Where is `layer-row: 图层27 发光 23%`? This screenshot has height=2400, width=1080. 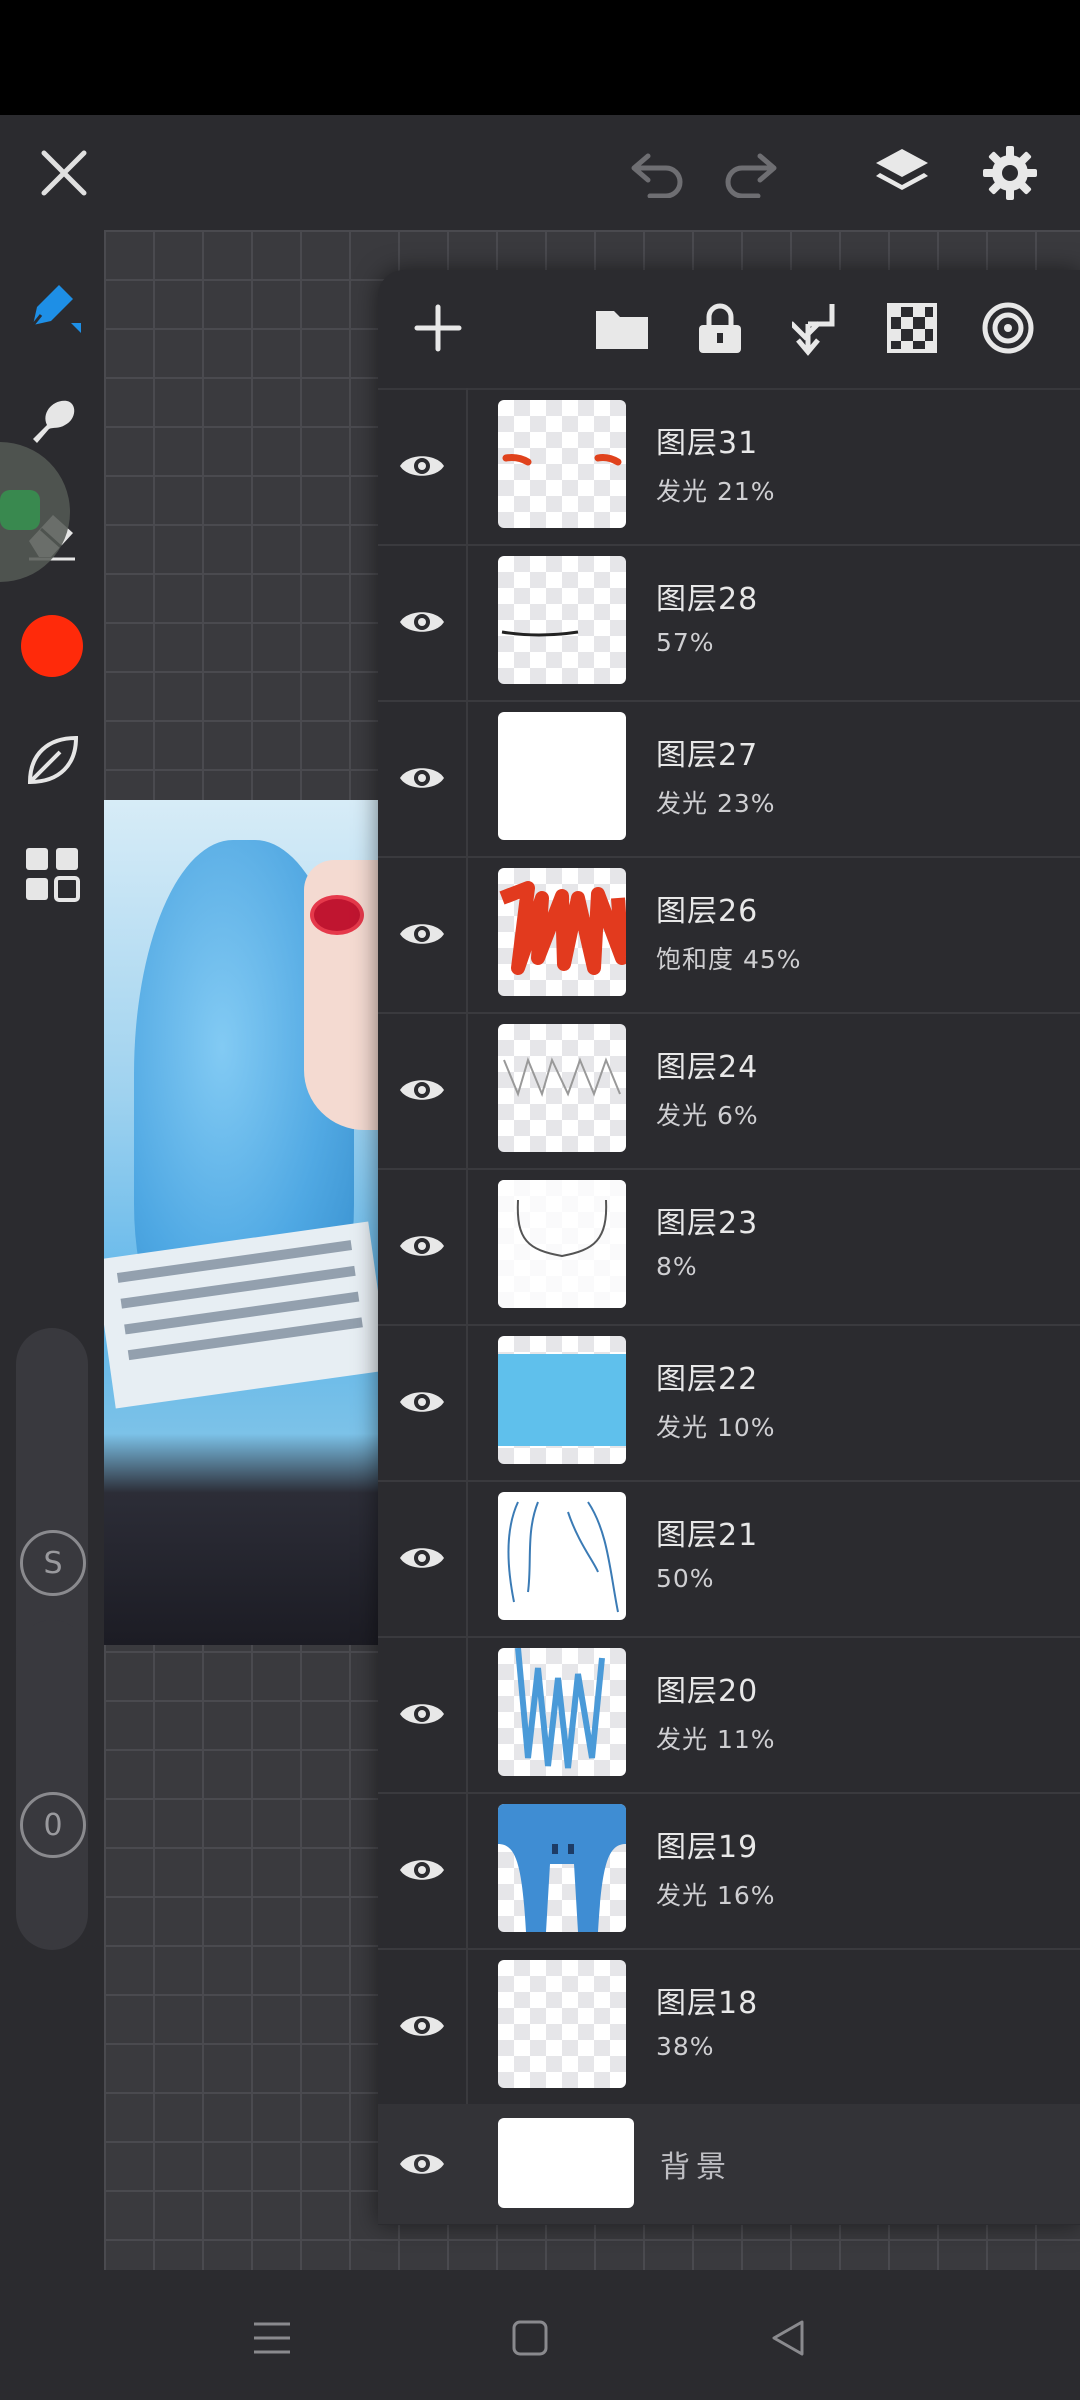 layer-row: 图层27 发光 23% is located at coordinates (729, 779).